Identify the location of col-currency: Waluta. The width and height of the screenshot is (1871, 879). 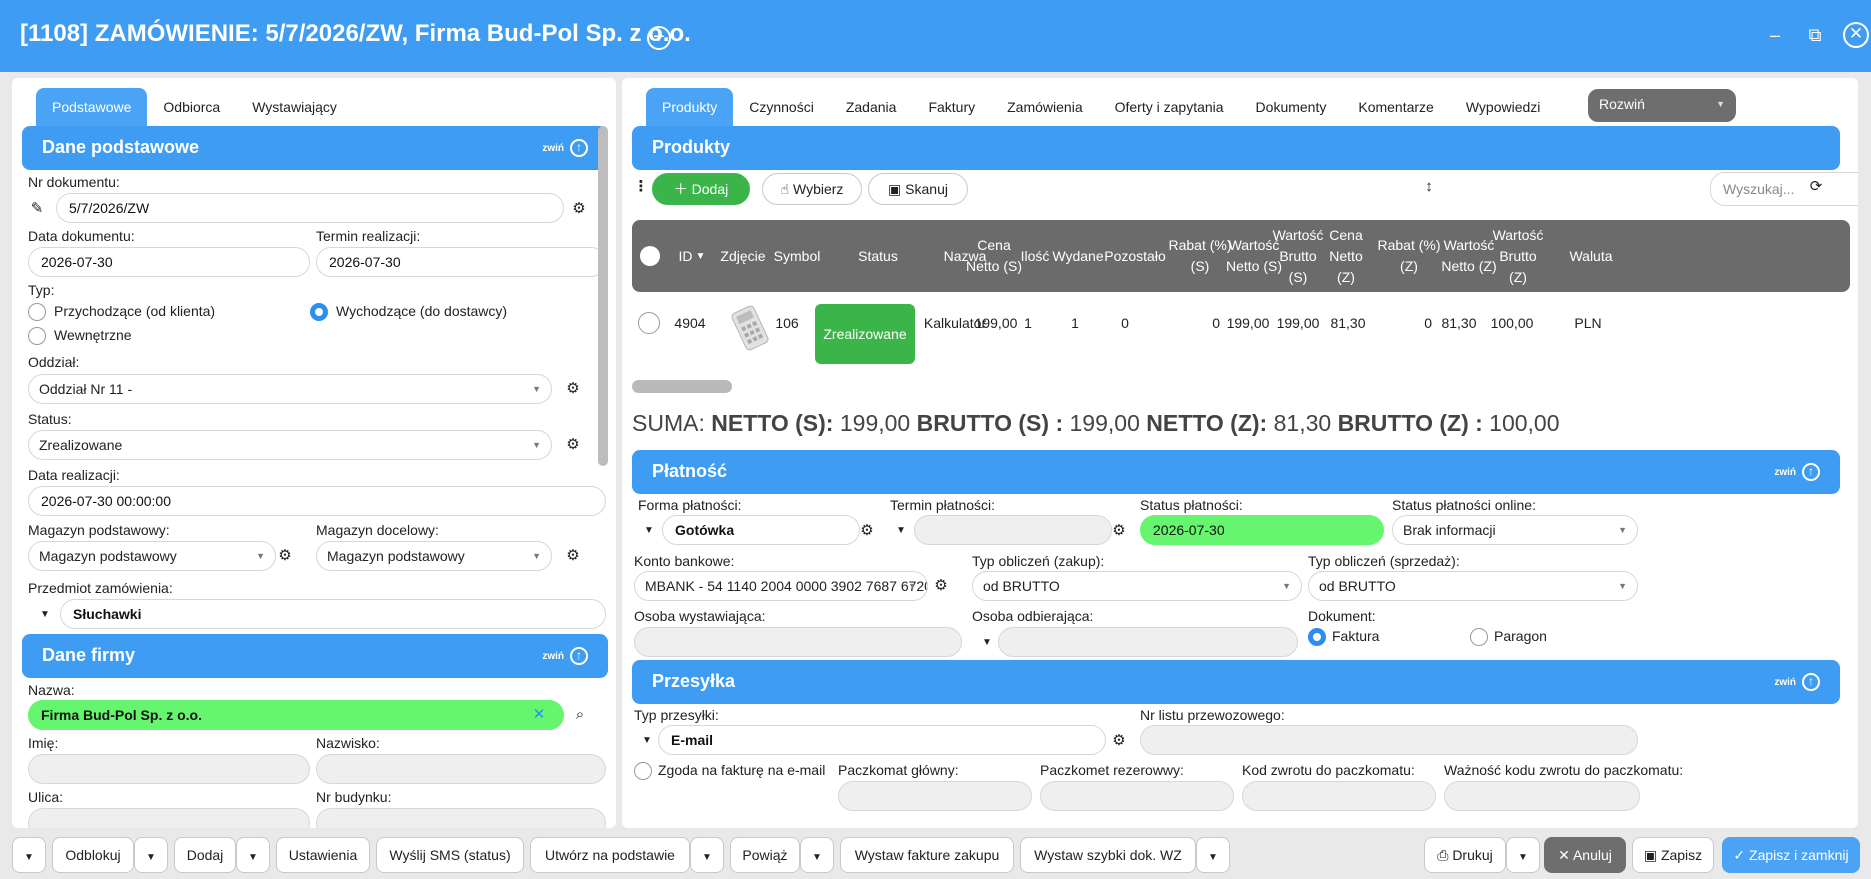
(1591, 256).